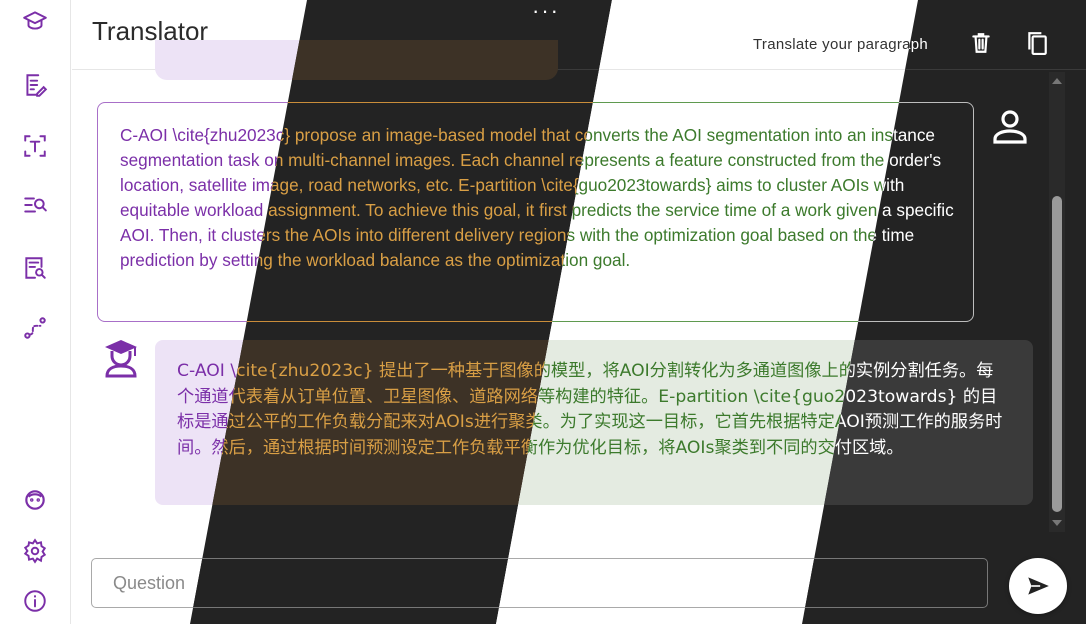 The height and width of the screenshot is (624, 1086). Describe the element at coordinates (35, 601) in the screenshot. I see `info-icon` at that location.